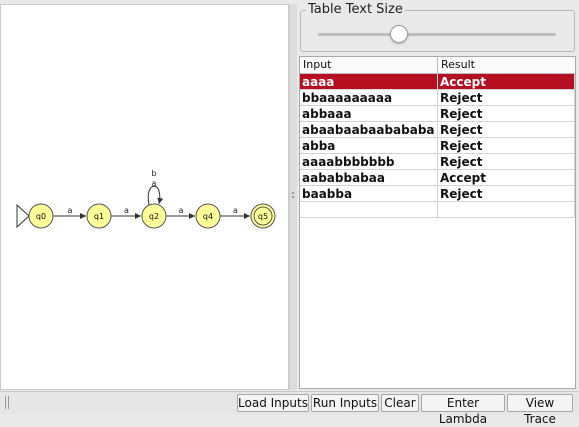 The height and width of the screenshot is (427, 579). I want to click on table-row: aaaa Accept, so click(437, 82).